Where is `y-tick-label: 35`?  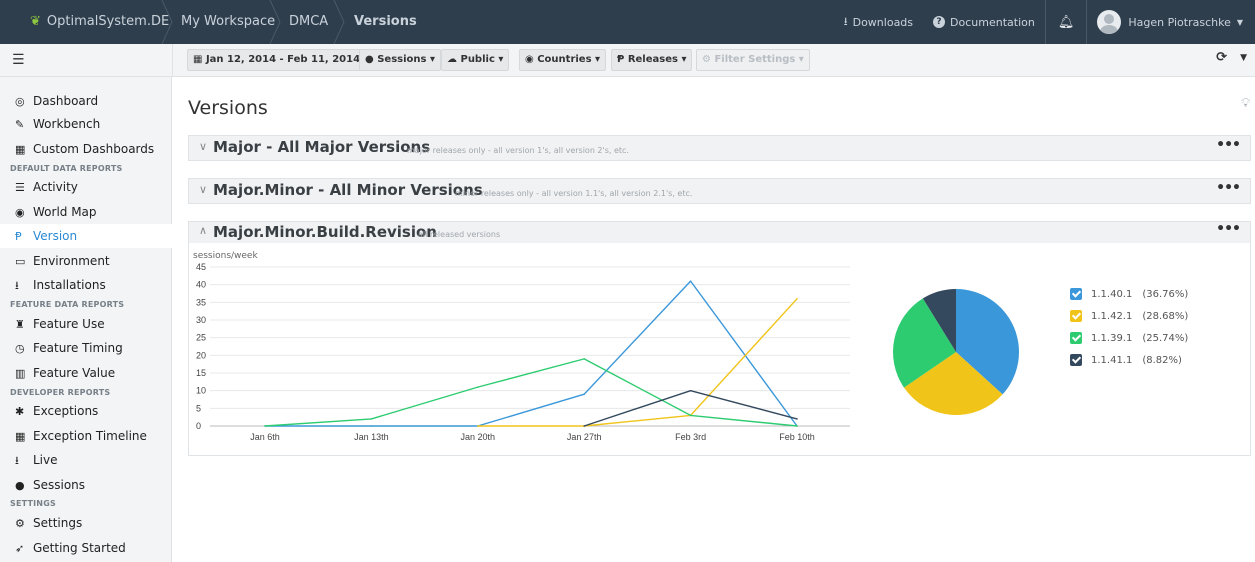
y-tick-label: 35 is located at coordinates (201, 302).